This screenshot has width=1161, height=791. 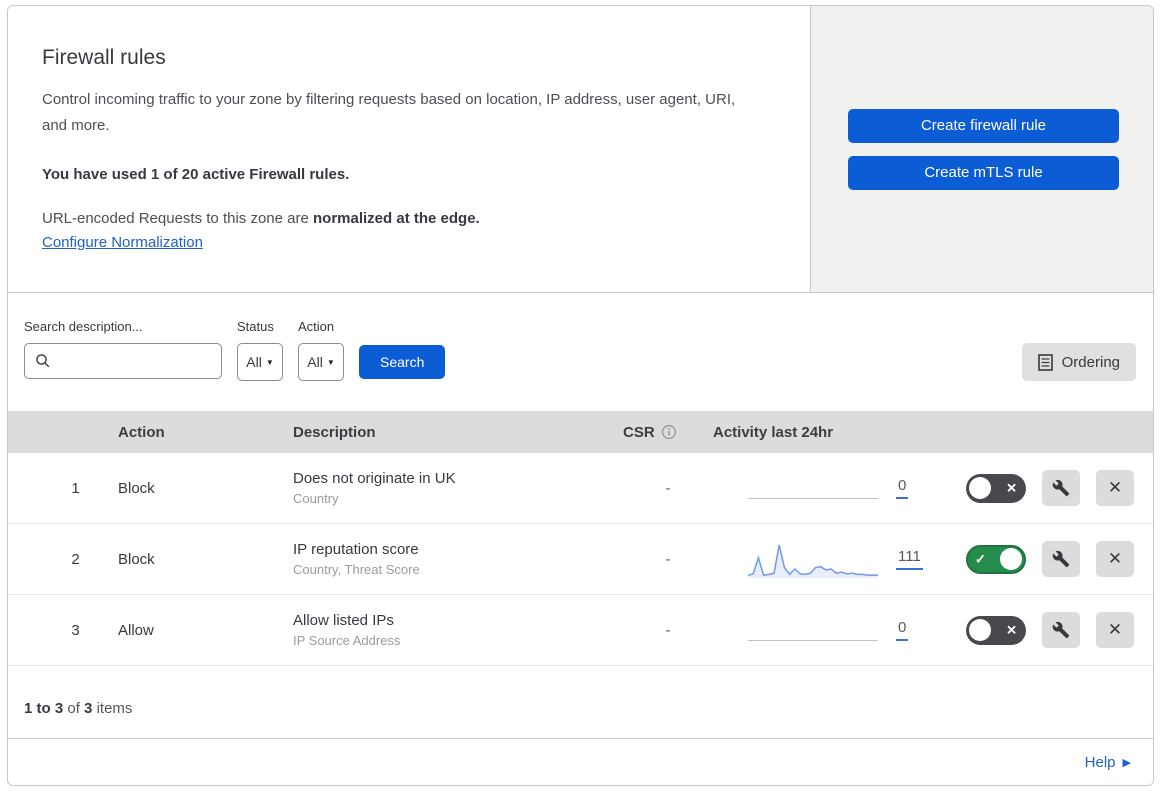 I want to click on status-label: Status, so click(x=255, y=326).